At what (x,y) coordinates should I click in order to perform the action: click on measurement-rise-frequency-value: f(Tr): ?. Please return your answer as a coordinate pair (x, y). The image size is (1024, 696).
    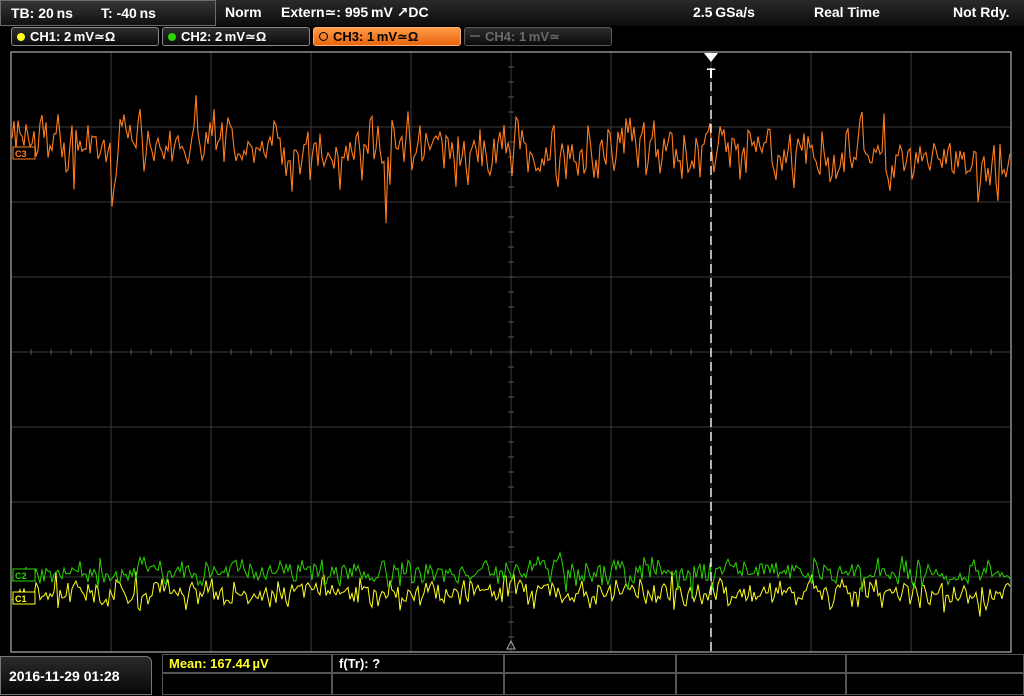
    Looking at the image, I should click on (360, 663).